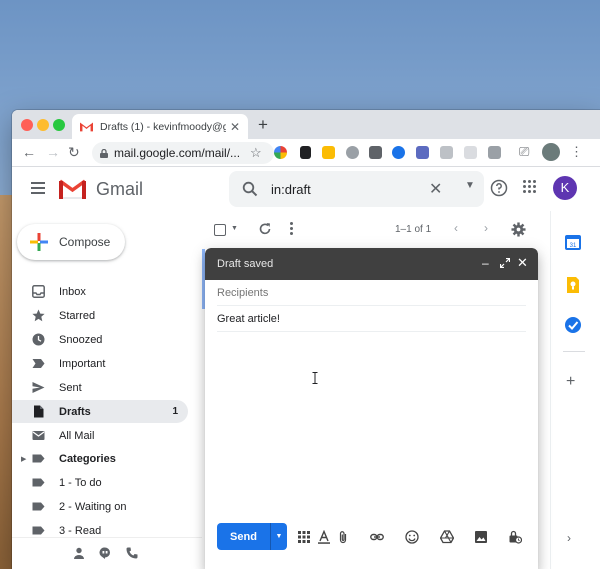 Image resolution: width=600 pixels, height=569 pixels. Describe the element at coordinates (371, 293) in the screenshot. I see `recipients-field` at that location.